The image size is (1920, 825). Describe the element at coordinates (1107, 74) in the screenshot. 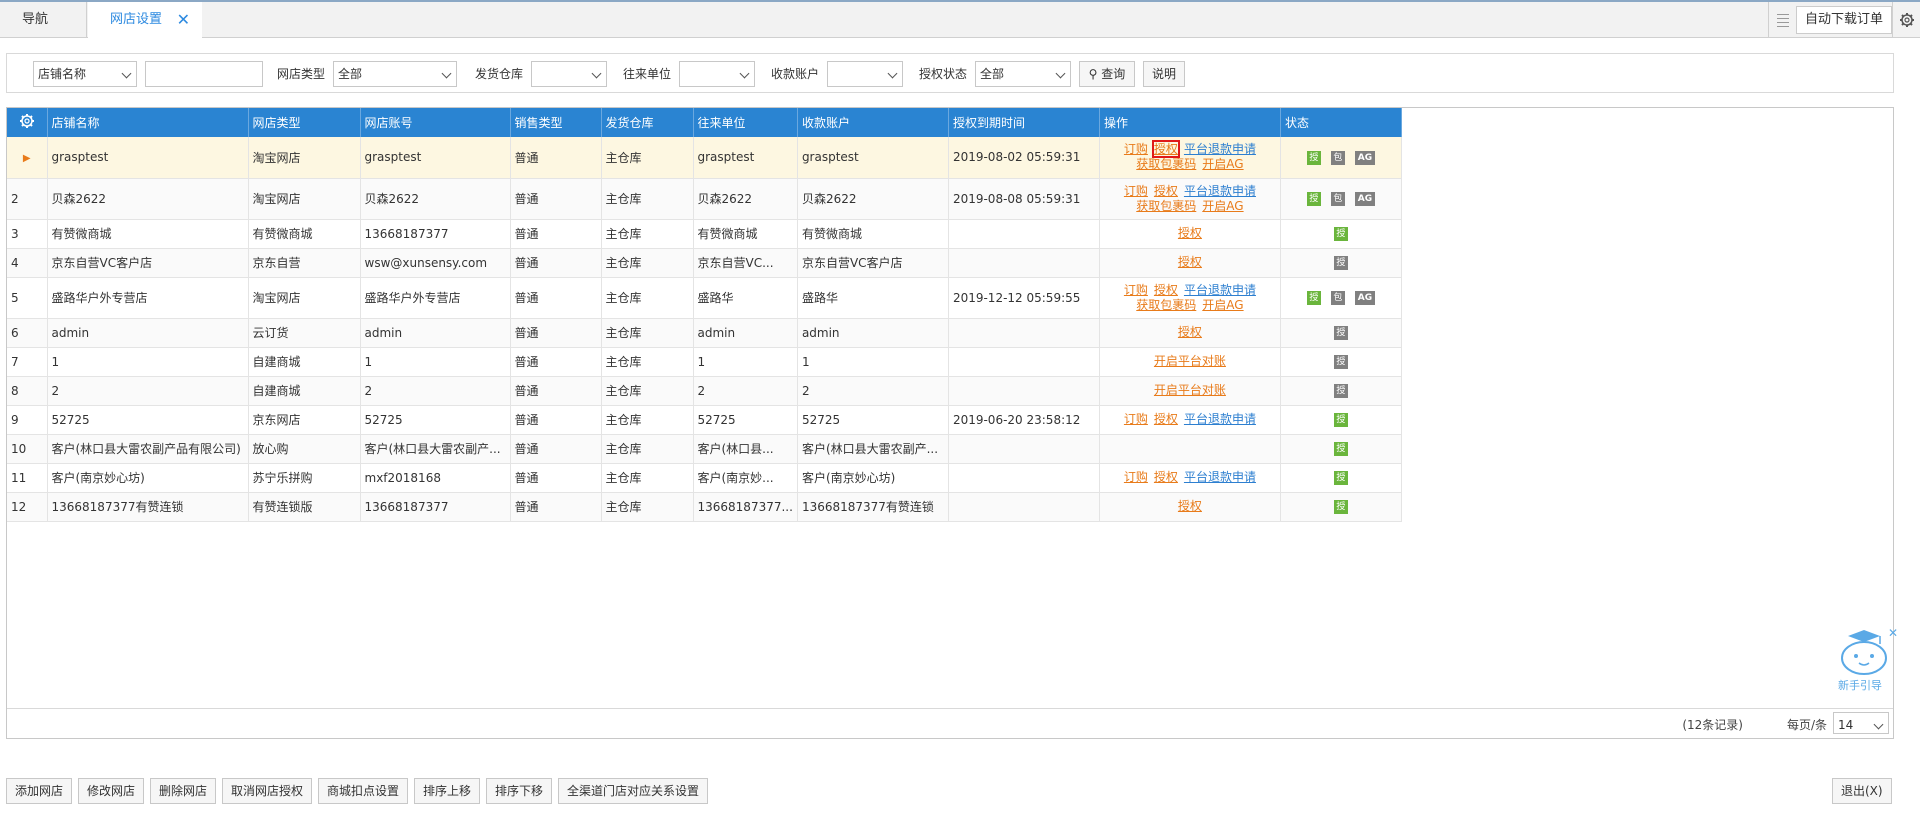

I see `query-button: ⚲ 查询` at that location.